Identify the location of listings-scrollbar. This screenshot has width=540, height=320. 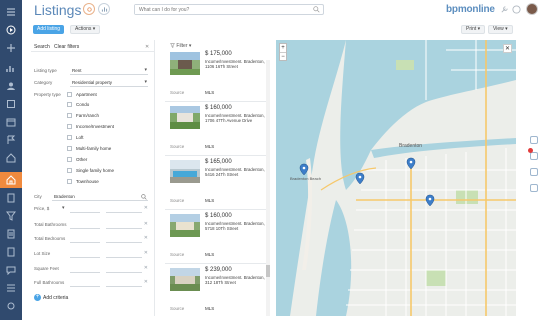
(268, 188).